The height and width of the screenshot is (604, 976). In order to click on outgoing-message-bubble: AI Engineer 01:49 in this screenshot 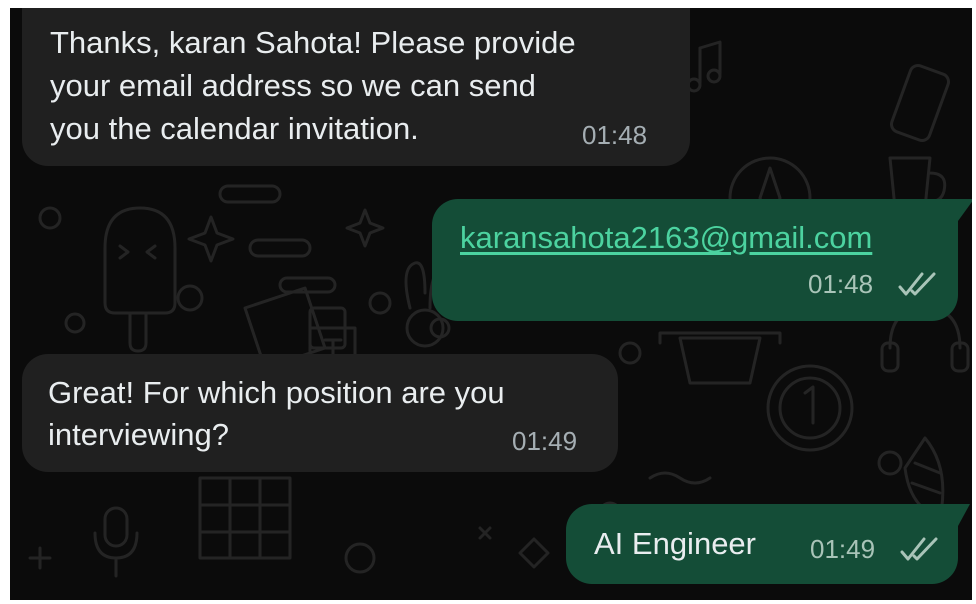, I will do `click(762, 544)`.